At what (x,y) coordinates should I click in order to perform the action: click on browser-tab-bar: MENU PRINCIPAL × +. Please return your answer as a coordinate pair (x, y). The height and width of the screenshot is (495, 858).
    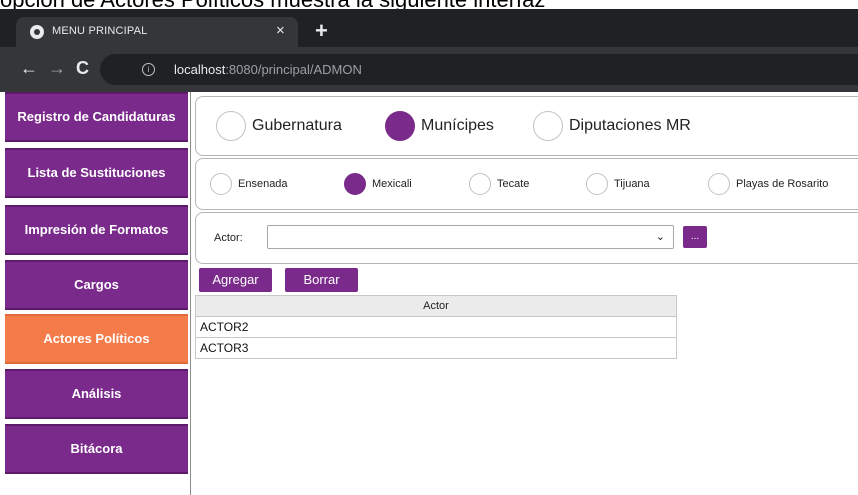
    Looking at the image, I should click on (429, 28).